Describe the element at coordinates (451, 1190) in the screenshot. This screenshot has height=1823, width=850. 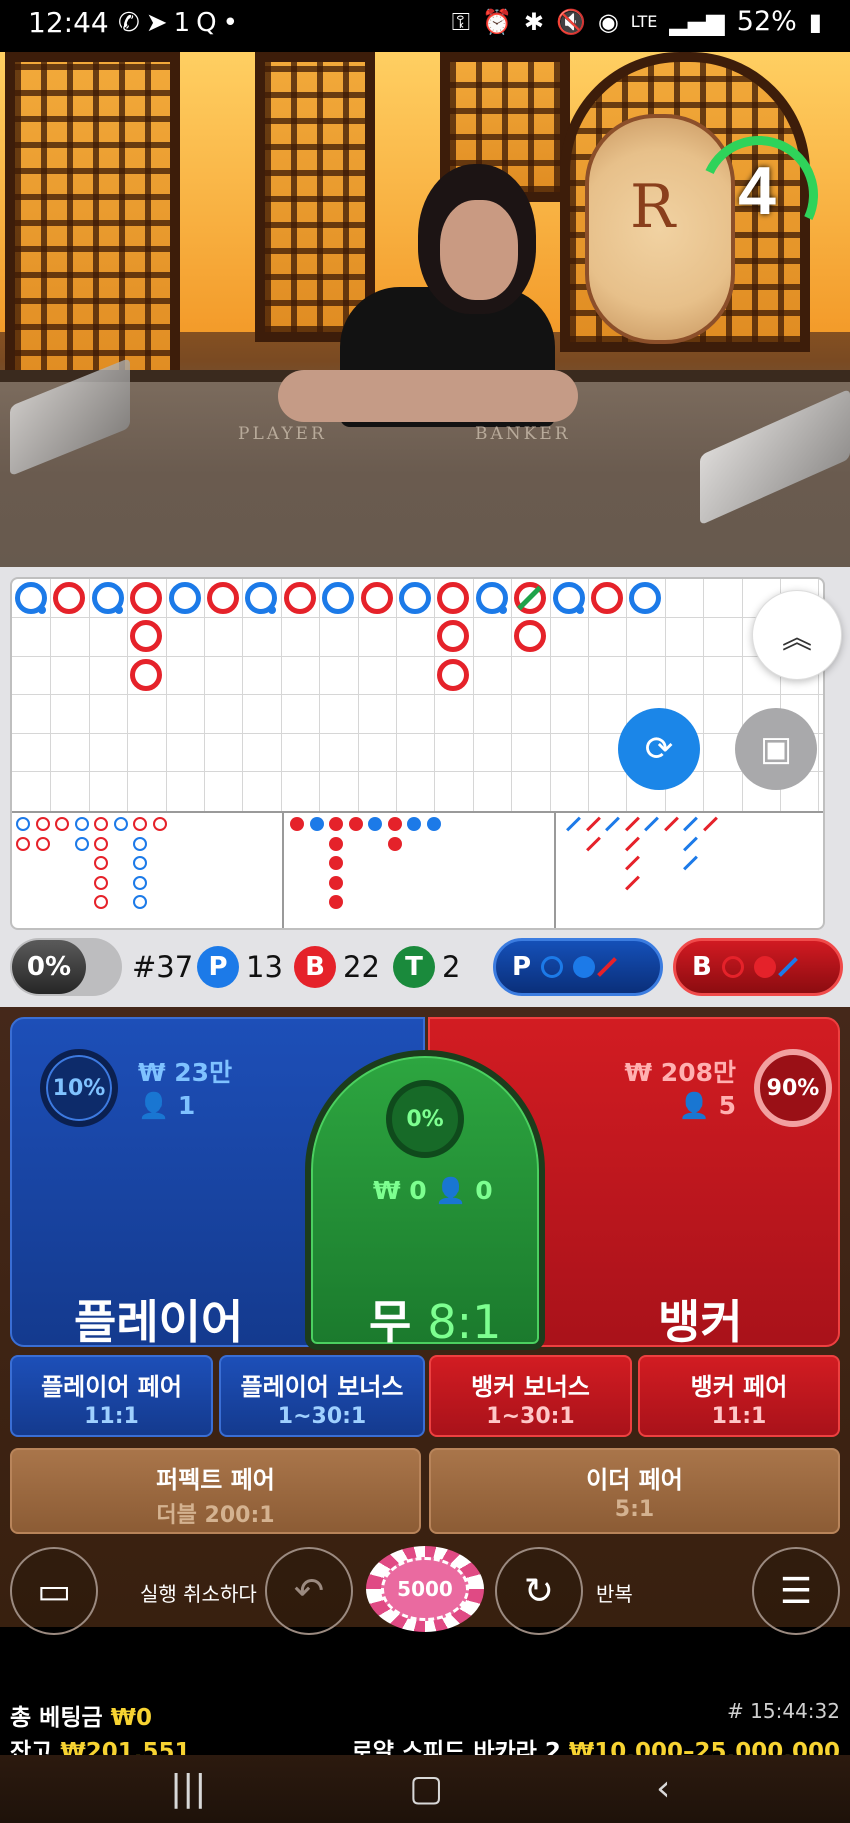
I see `user-icon: 👤` at that location.